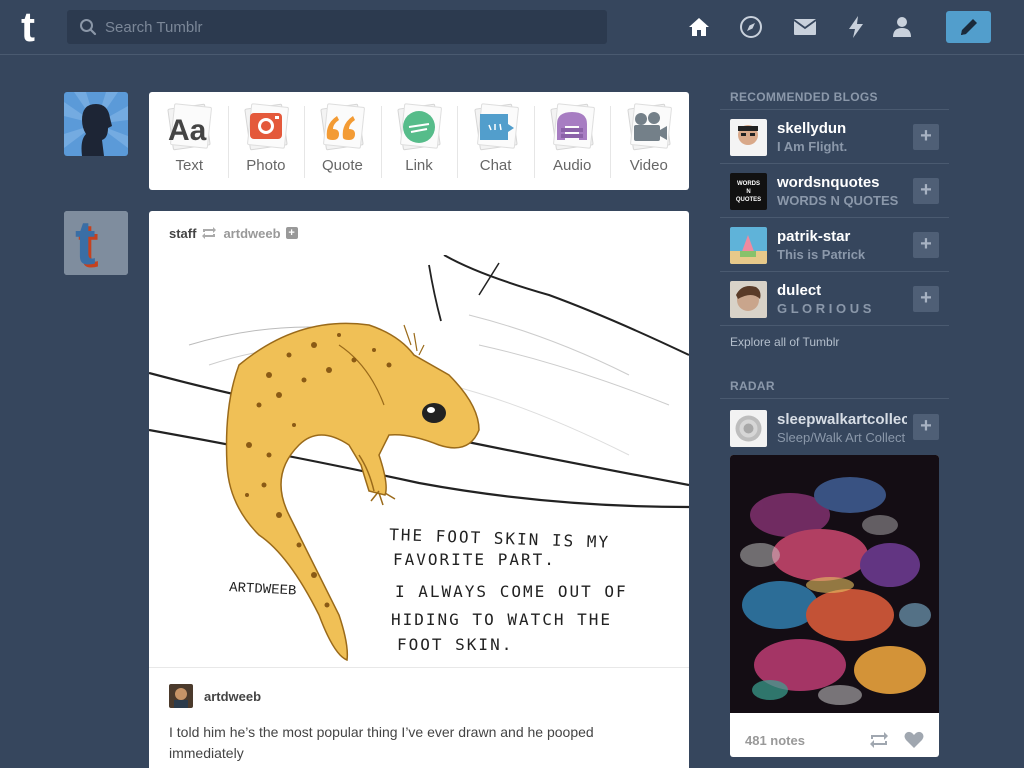  What do you see at coordinates (649, 127) in the screenshot?
I see `video-post-icon` at bounding box center [649, 127].